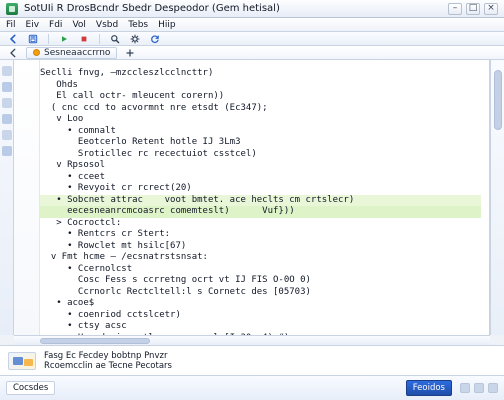  I want to click on document-tabs-bar: Sesneaaccrrno, so click(252, 53).